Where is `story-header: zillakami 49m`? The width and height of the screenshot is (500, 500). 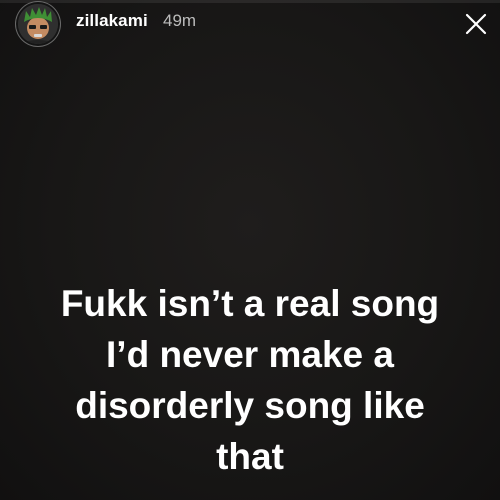
story-header: zillakami 49m is located at coordinates (250, 23).